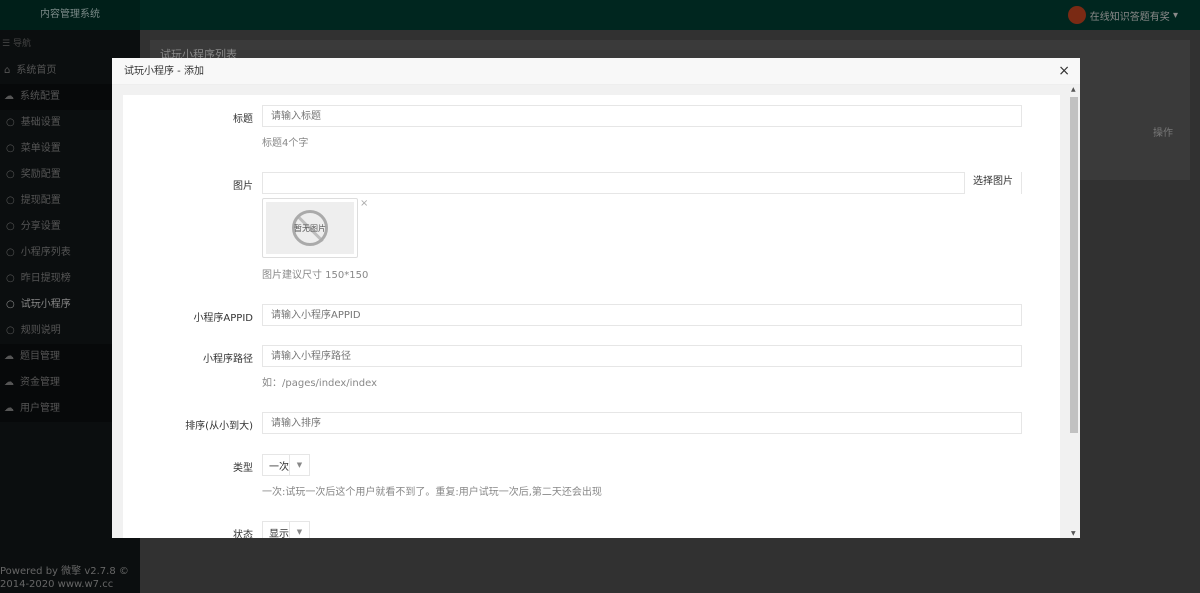 This screenshot has width=1200, height=593. Describe the element at coordinates (1064, 71) in the screenshot. I see `close-icon: ×` at that location.